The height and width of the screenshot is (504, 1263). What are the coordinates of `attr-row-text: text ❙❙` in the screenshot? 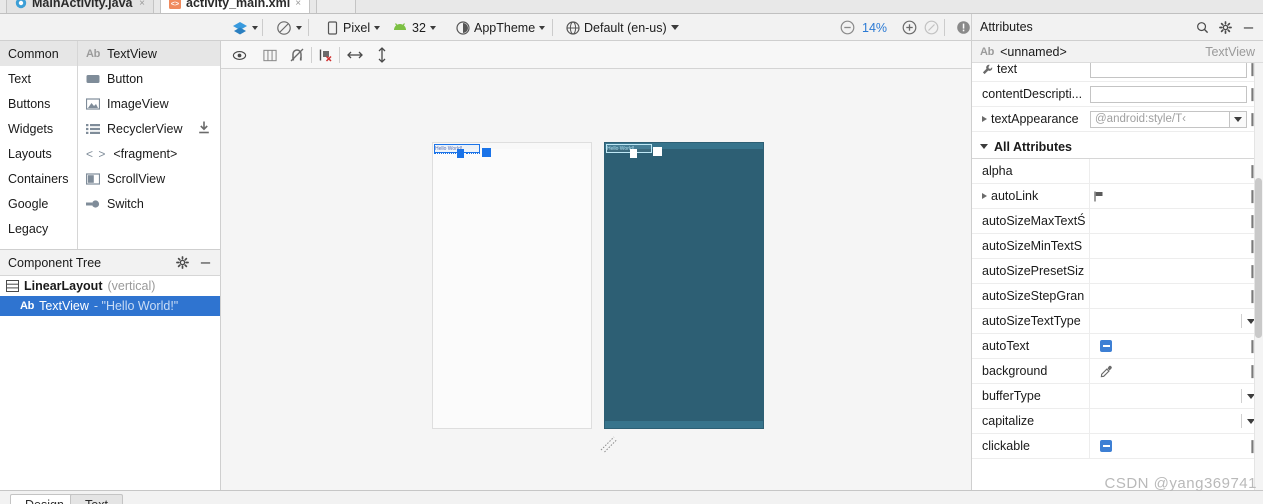 It's located at (1117, 72).